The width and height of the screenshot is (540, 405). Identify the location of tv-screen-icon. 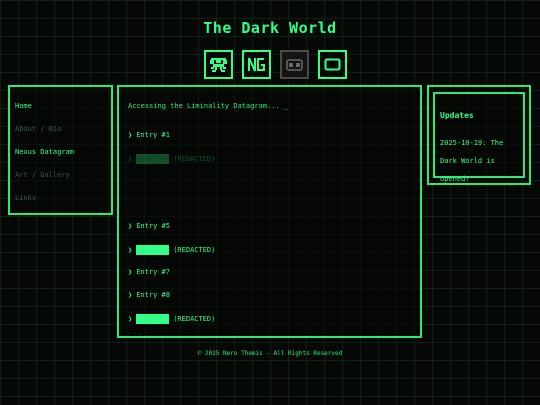
(332, 64).